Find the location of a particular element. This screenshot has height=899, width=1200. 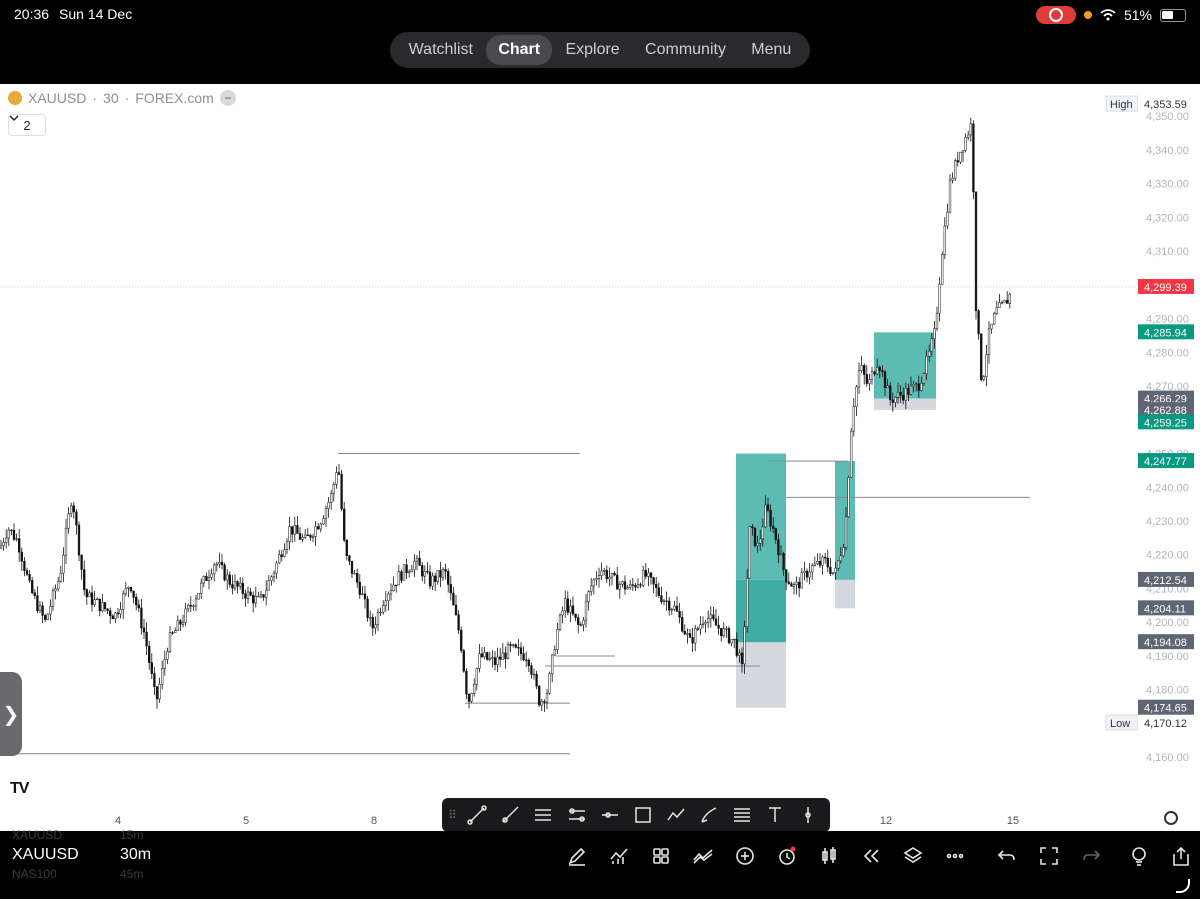

pencil-icon is located at coordinates (577, 856).